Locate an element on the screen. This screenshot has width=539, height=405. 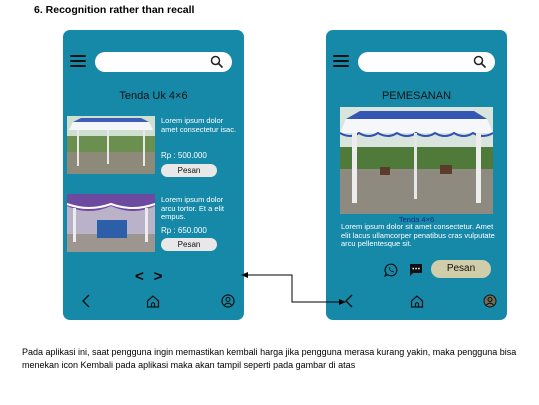
screen-title: Tenda Uk 4×6 is located at coordinates (153, 96).